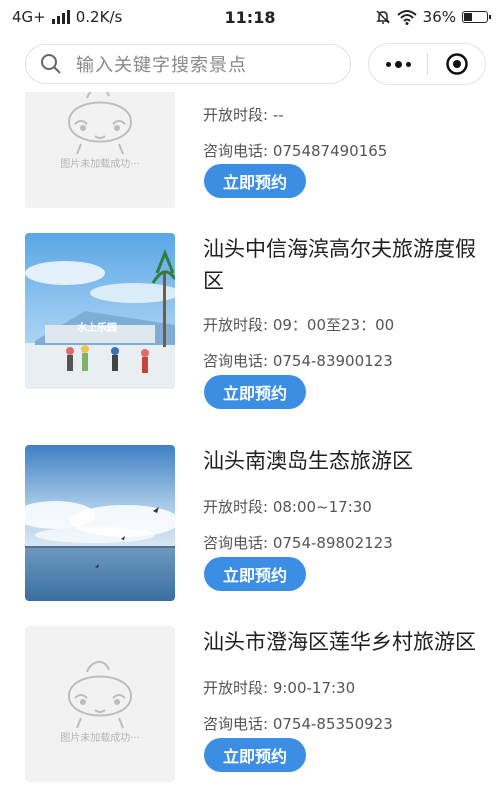  I want to click on placeholder-mascot-icon, so click(100, 695).